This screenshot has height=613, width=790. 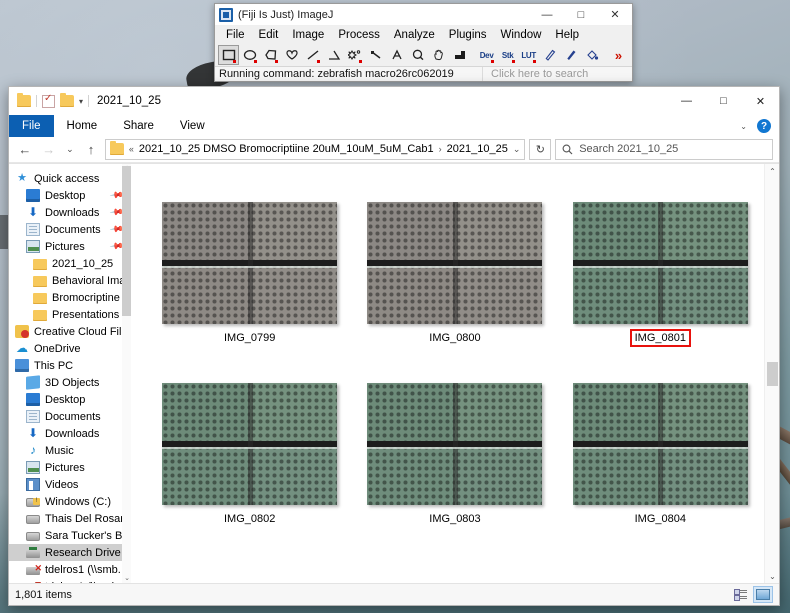 I want to click on tab-view: View, so click(x=192, y=126).